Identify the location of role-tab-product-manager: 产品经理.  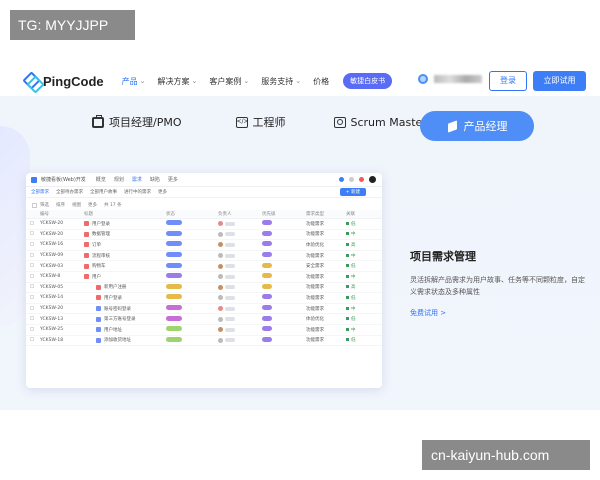
(477, 126).